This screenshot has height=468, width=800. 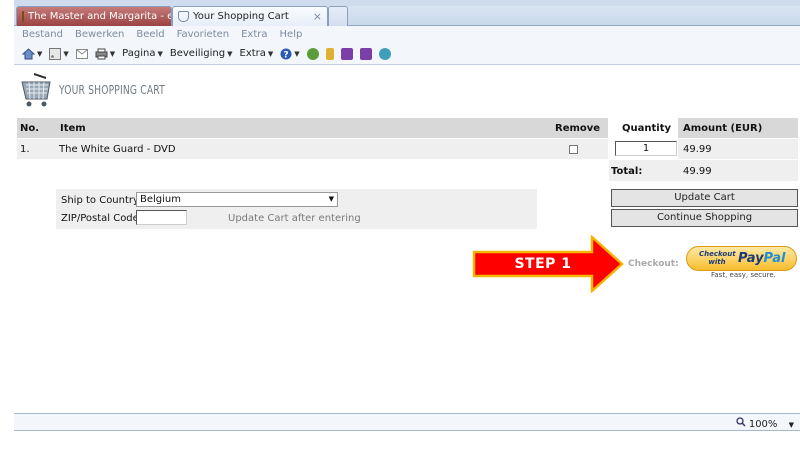 What do you see at coordinates (55, 53) in the screenshot?
I see `feed-icon` at bounding box center [55, 53].